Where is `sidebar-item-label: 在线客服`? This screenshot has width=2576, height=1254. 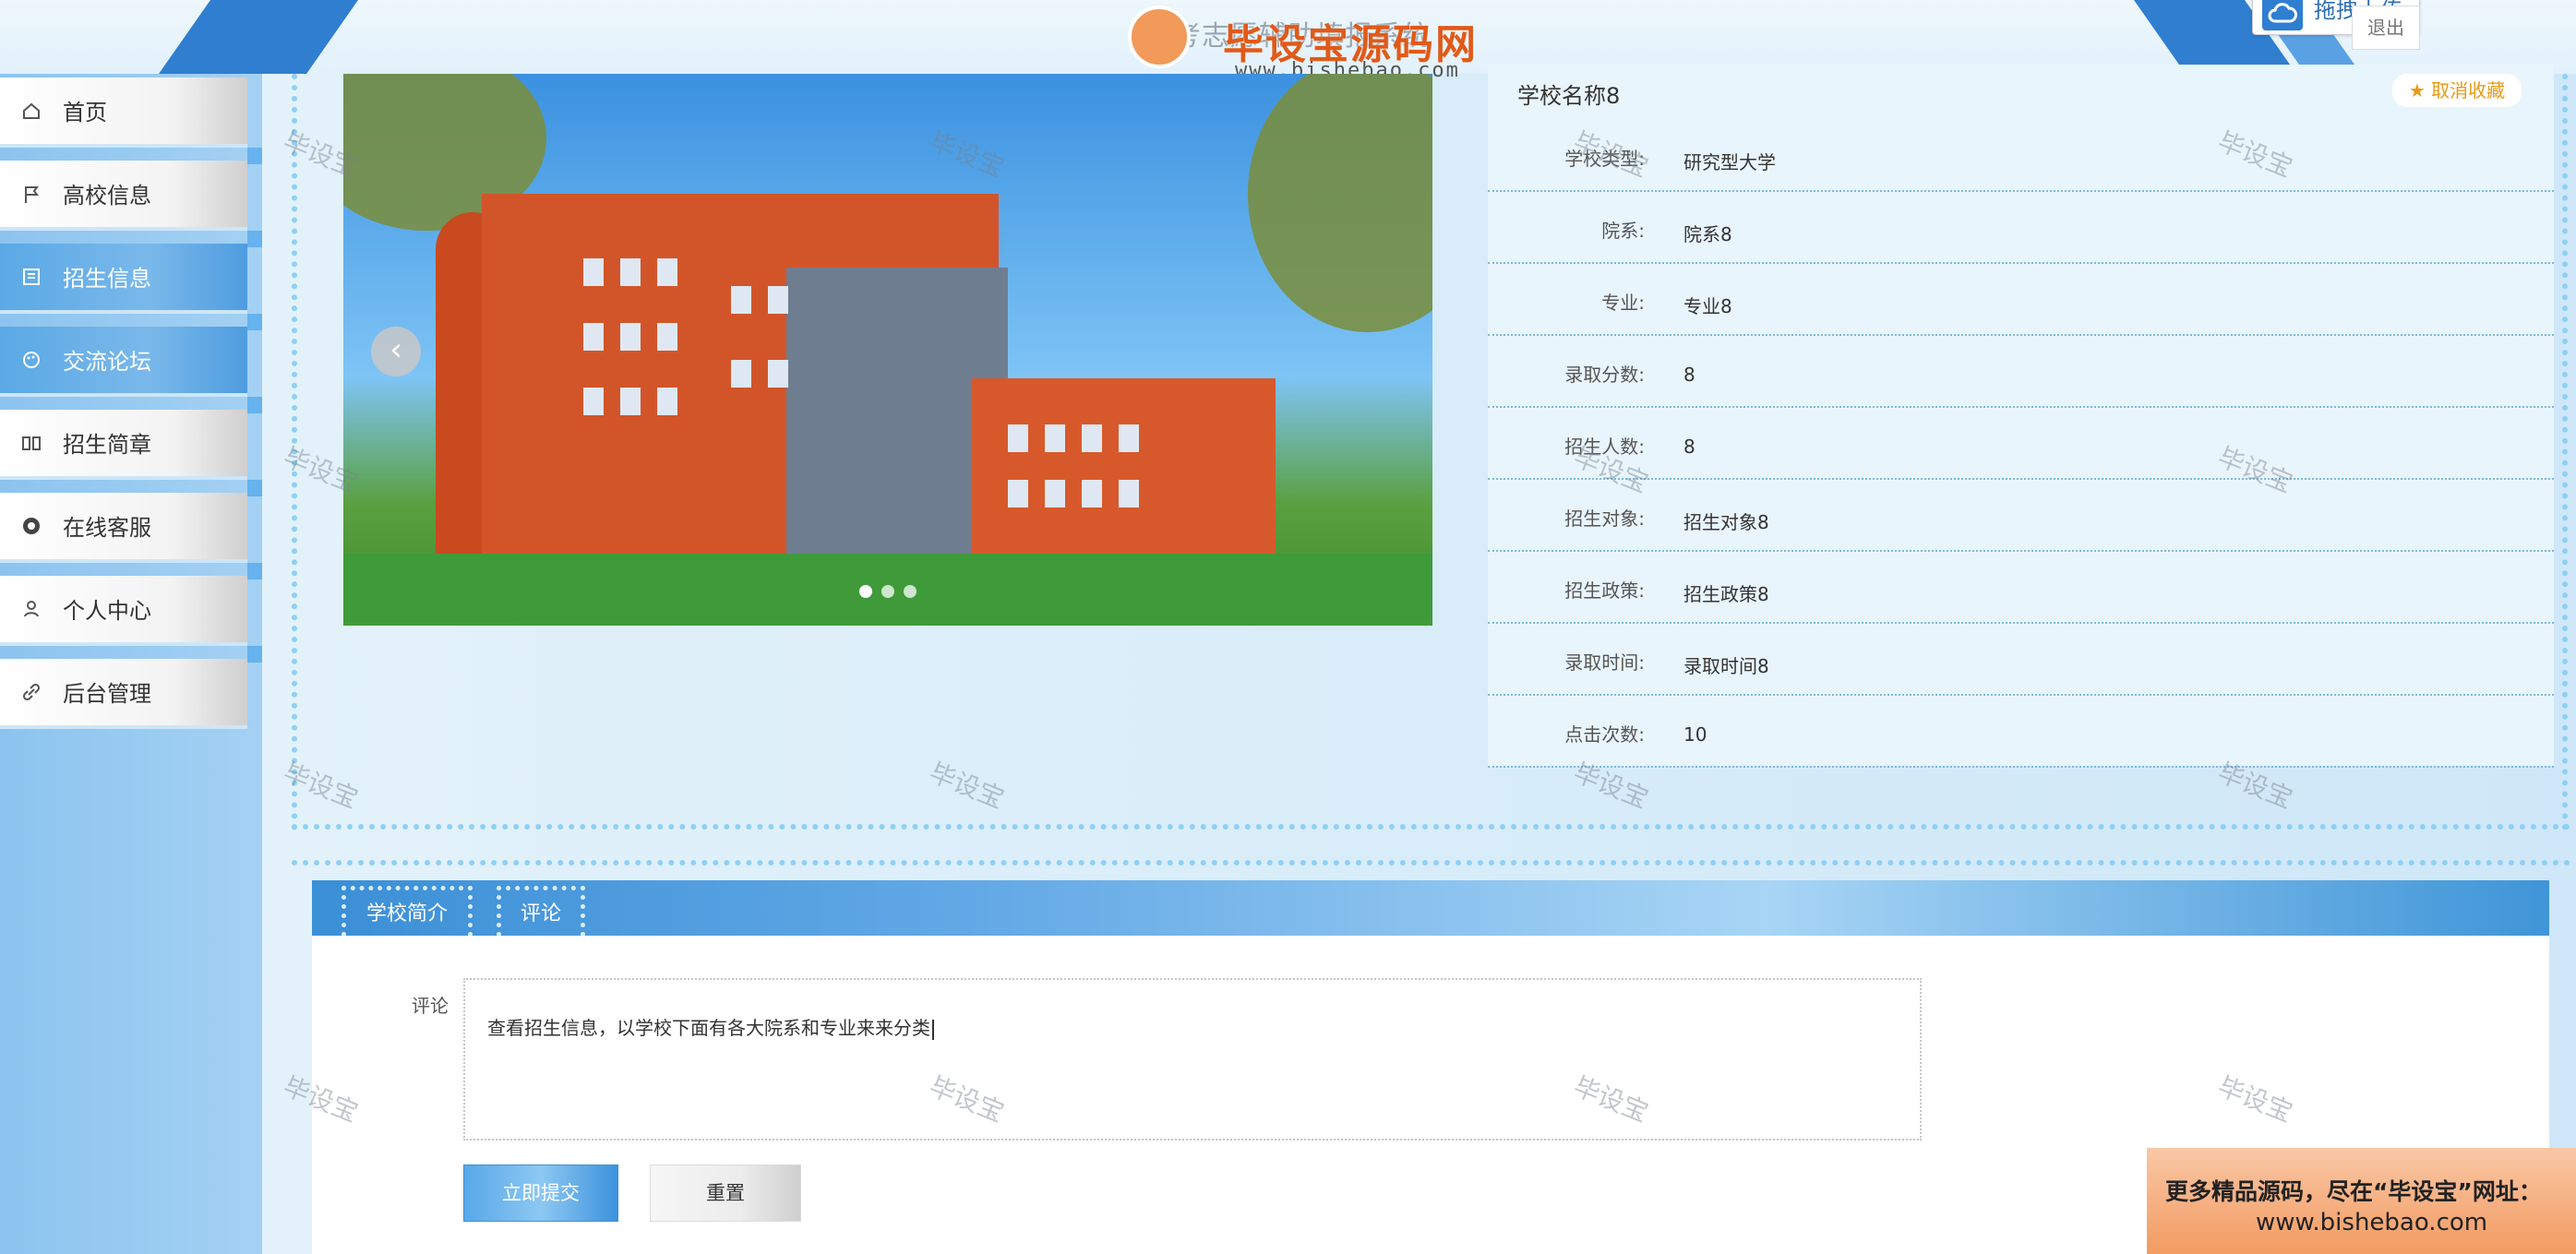
sidebar-item-label: 在线客服 is located at coordinates (107, 528).